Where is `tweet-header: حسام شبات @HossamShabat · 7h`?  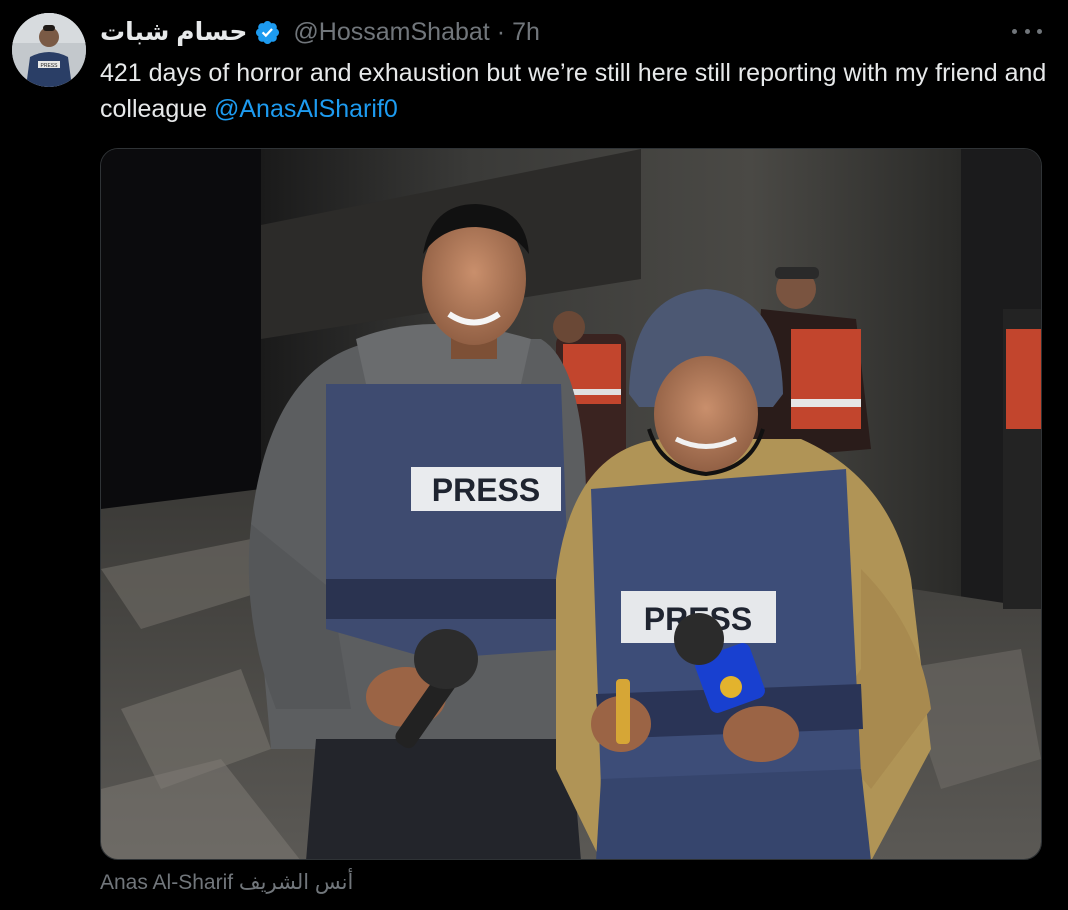
tweet-header: حسام شبات @HossamShabat · 7h is located at coordinates (320, 32).